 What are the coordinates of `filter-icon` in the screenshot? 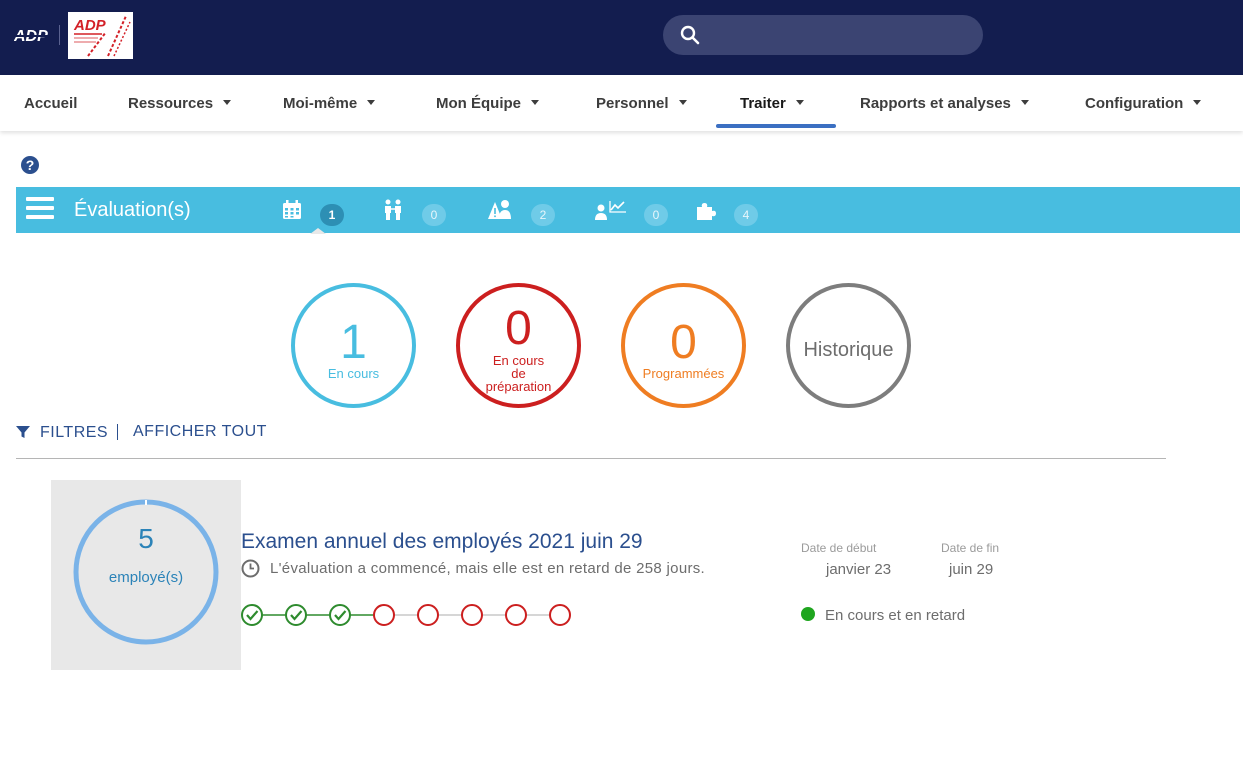 It's located at (23, 432).